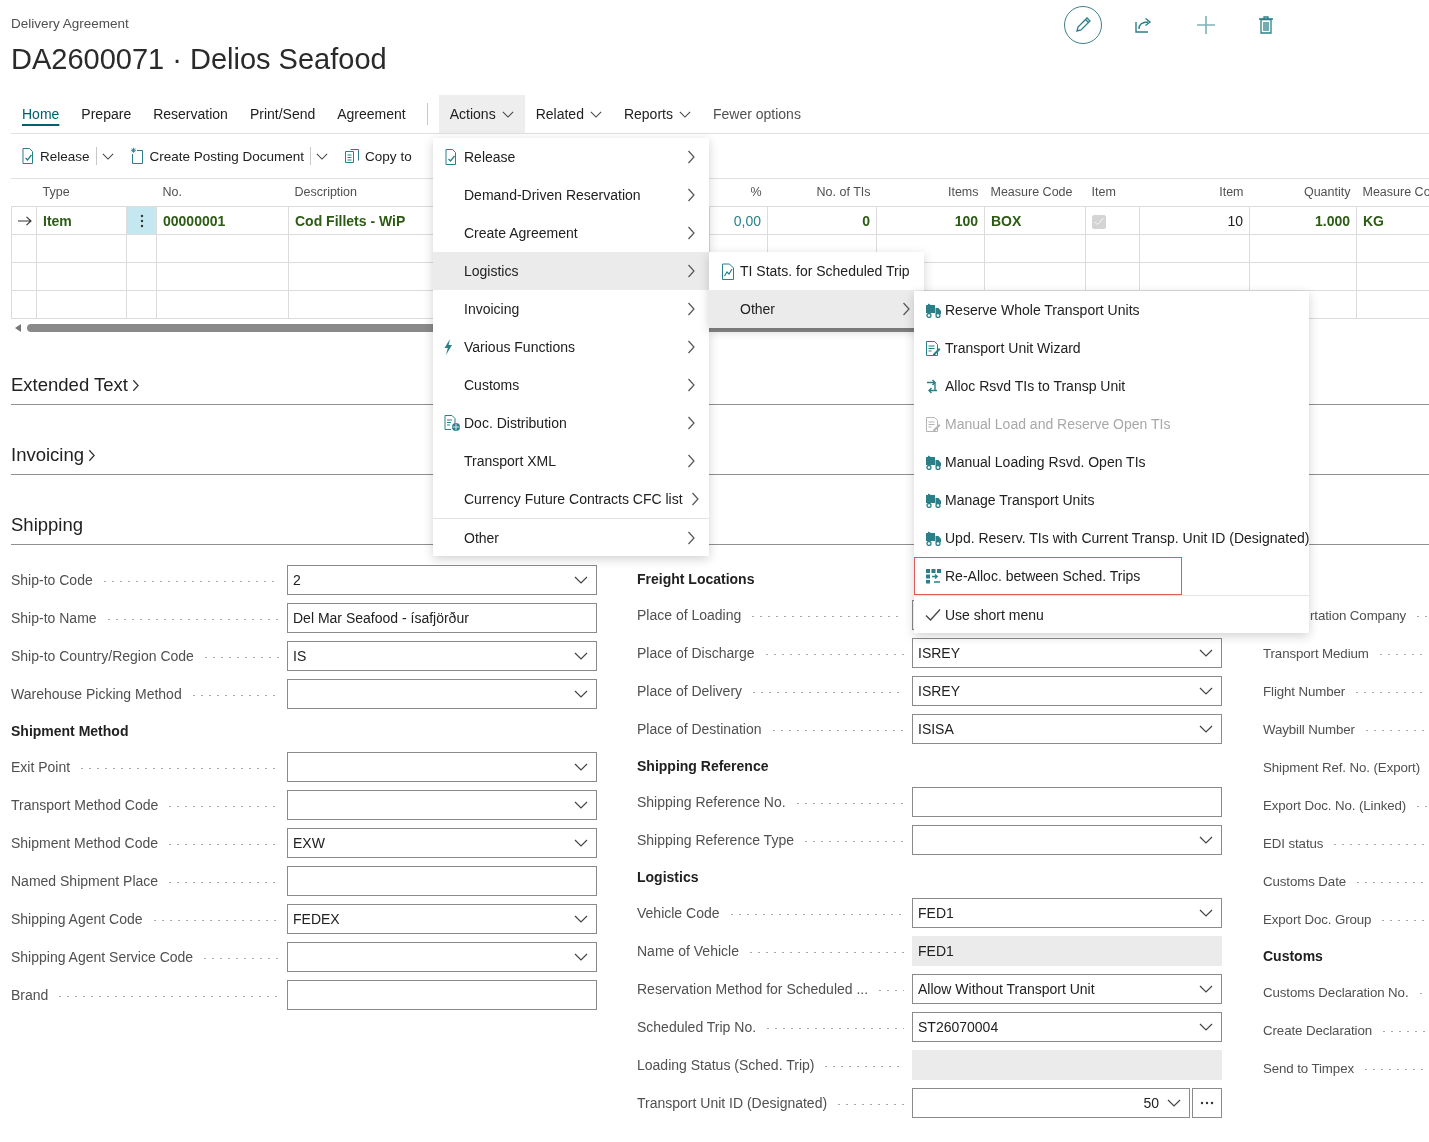  What do you see at coordinates (1305, 881) in the screenshot?
I see `field-label: Customs Date` at bounding box center [1305, 881].